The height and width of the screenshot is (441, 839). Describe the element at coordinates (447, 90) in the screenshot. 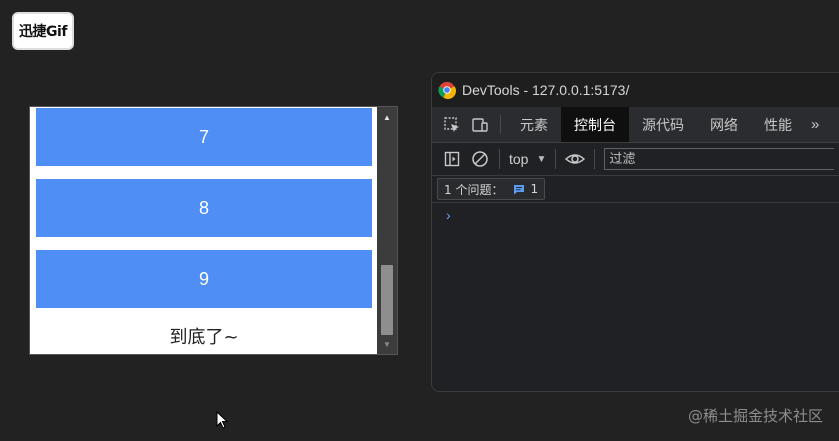

I see `chrome-icon` at that location.